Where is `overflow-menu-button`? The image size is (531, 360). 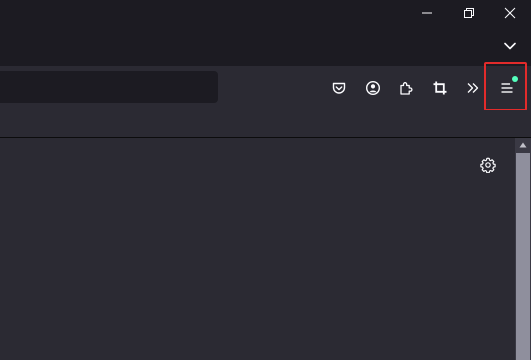
overflow-menu-button is located at coordinates (473, 88).